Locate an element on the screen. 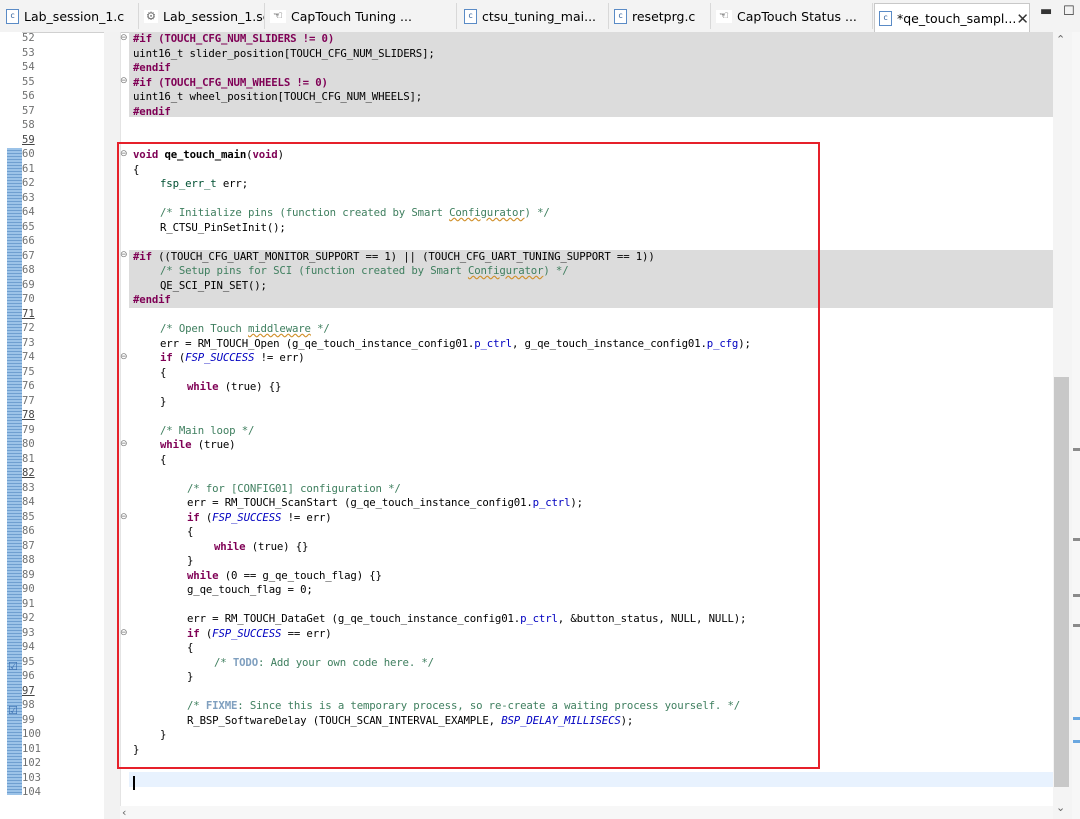 This screenshot has width=1080, height=819. line-number: 75 is located at coordinates (28, 371).